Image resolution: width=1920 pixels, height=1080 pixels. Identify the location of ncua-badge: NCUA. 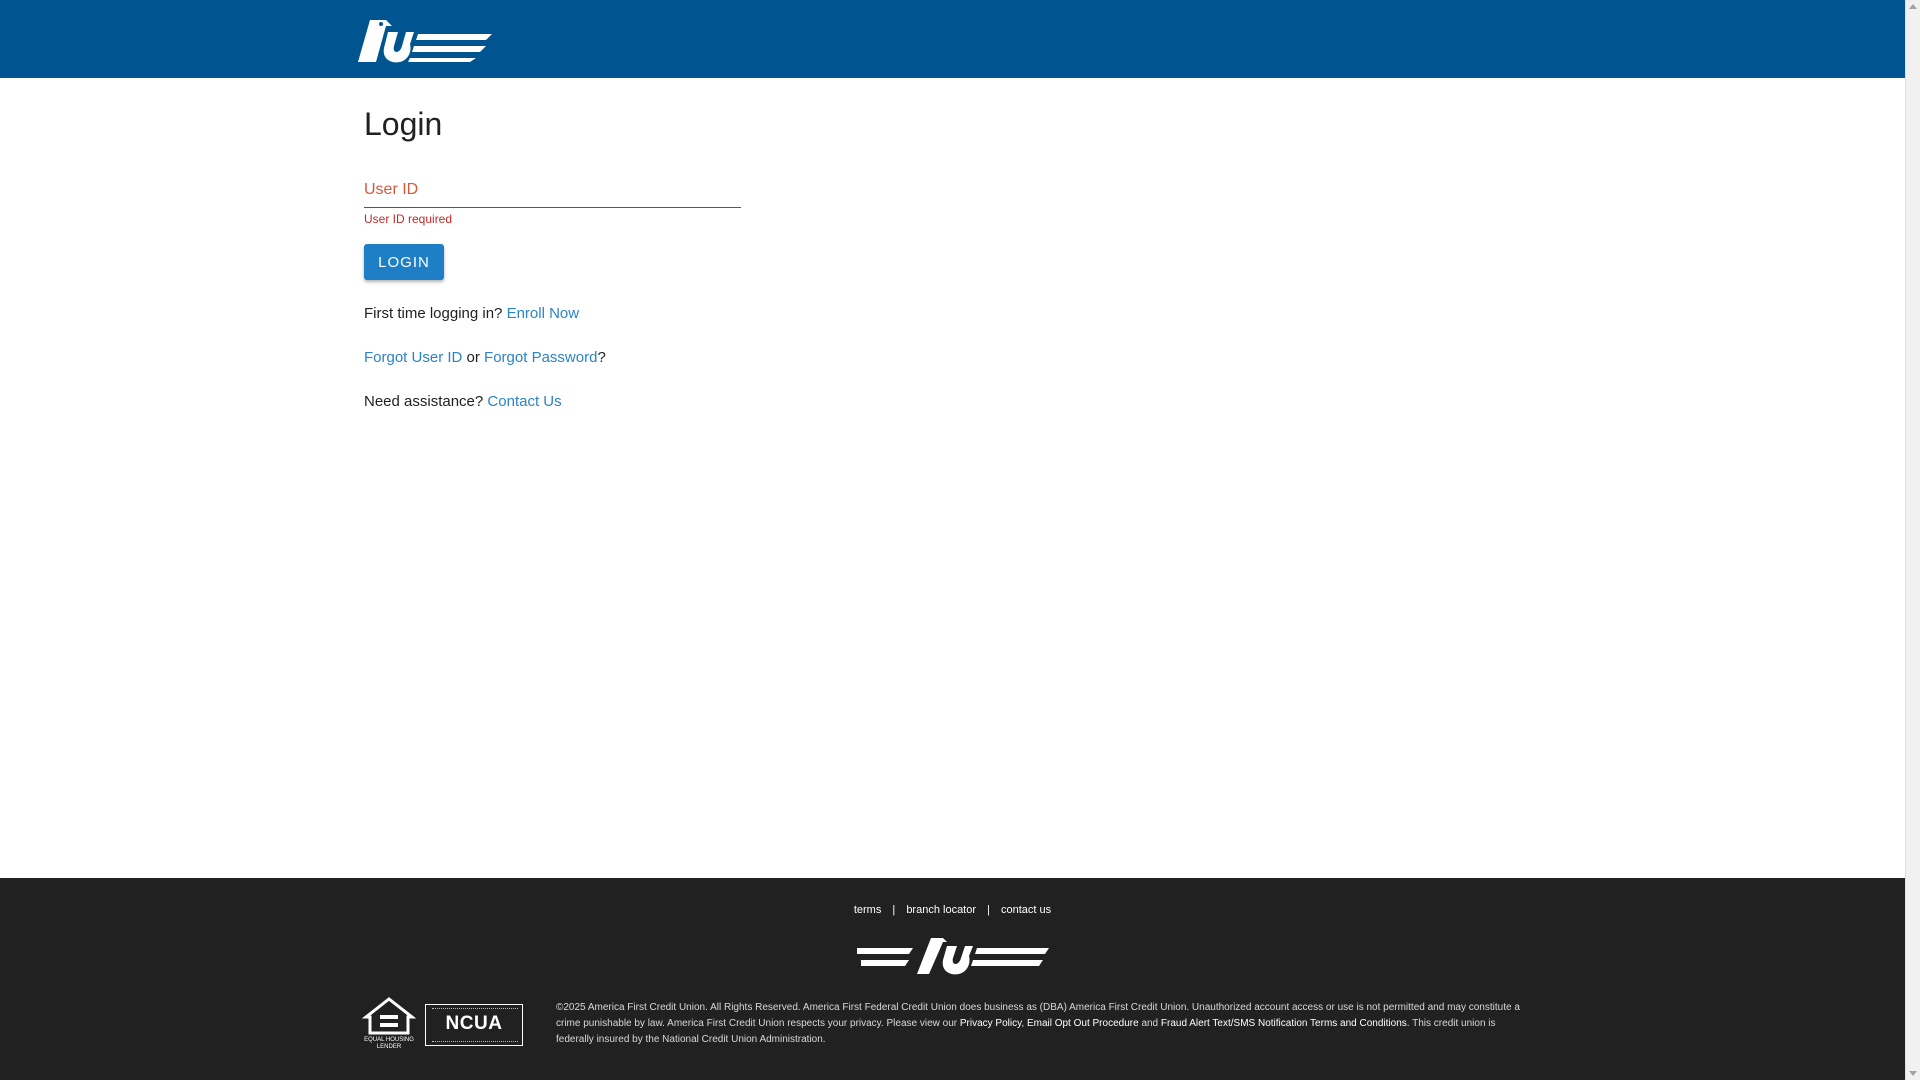
(474, 1025).